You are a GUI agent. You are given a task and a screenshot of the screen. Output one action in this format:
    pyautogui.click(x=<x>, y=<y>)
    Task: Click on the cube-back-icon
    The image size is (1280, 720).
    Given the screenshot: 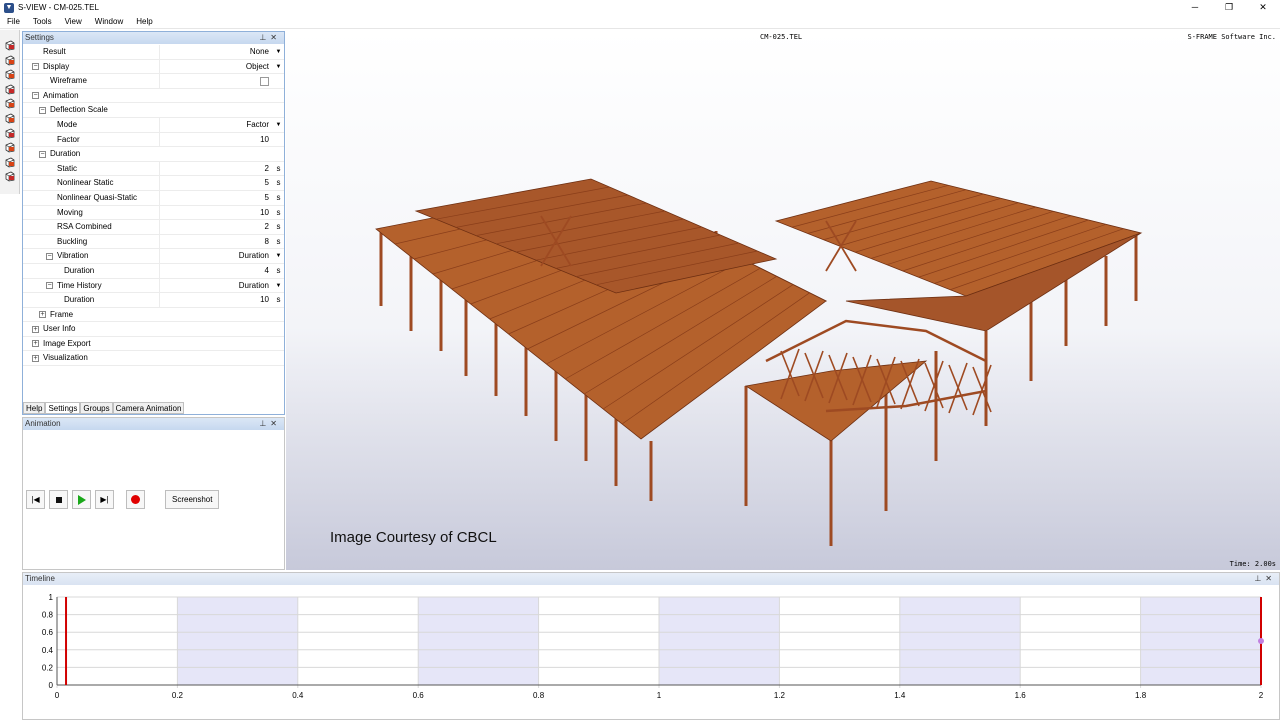 What is the action you would take?
    pyautogui.click(x=10, y=103)
    